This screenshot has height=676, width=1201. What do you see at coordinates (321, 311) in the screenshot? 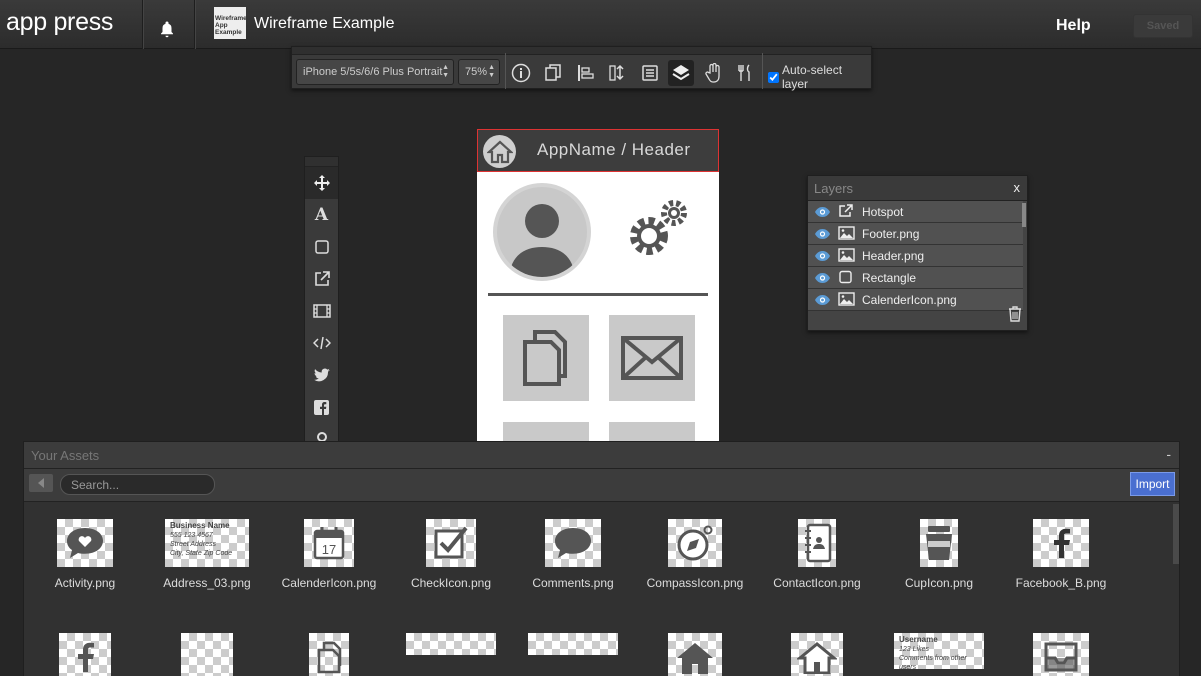
I see `video-icon` at bounding box center [321, 311].